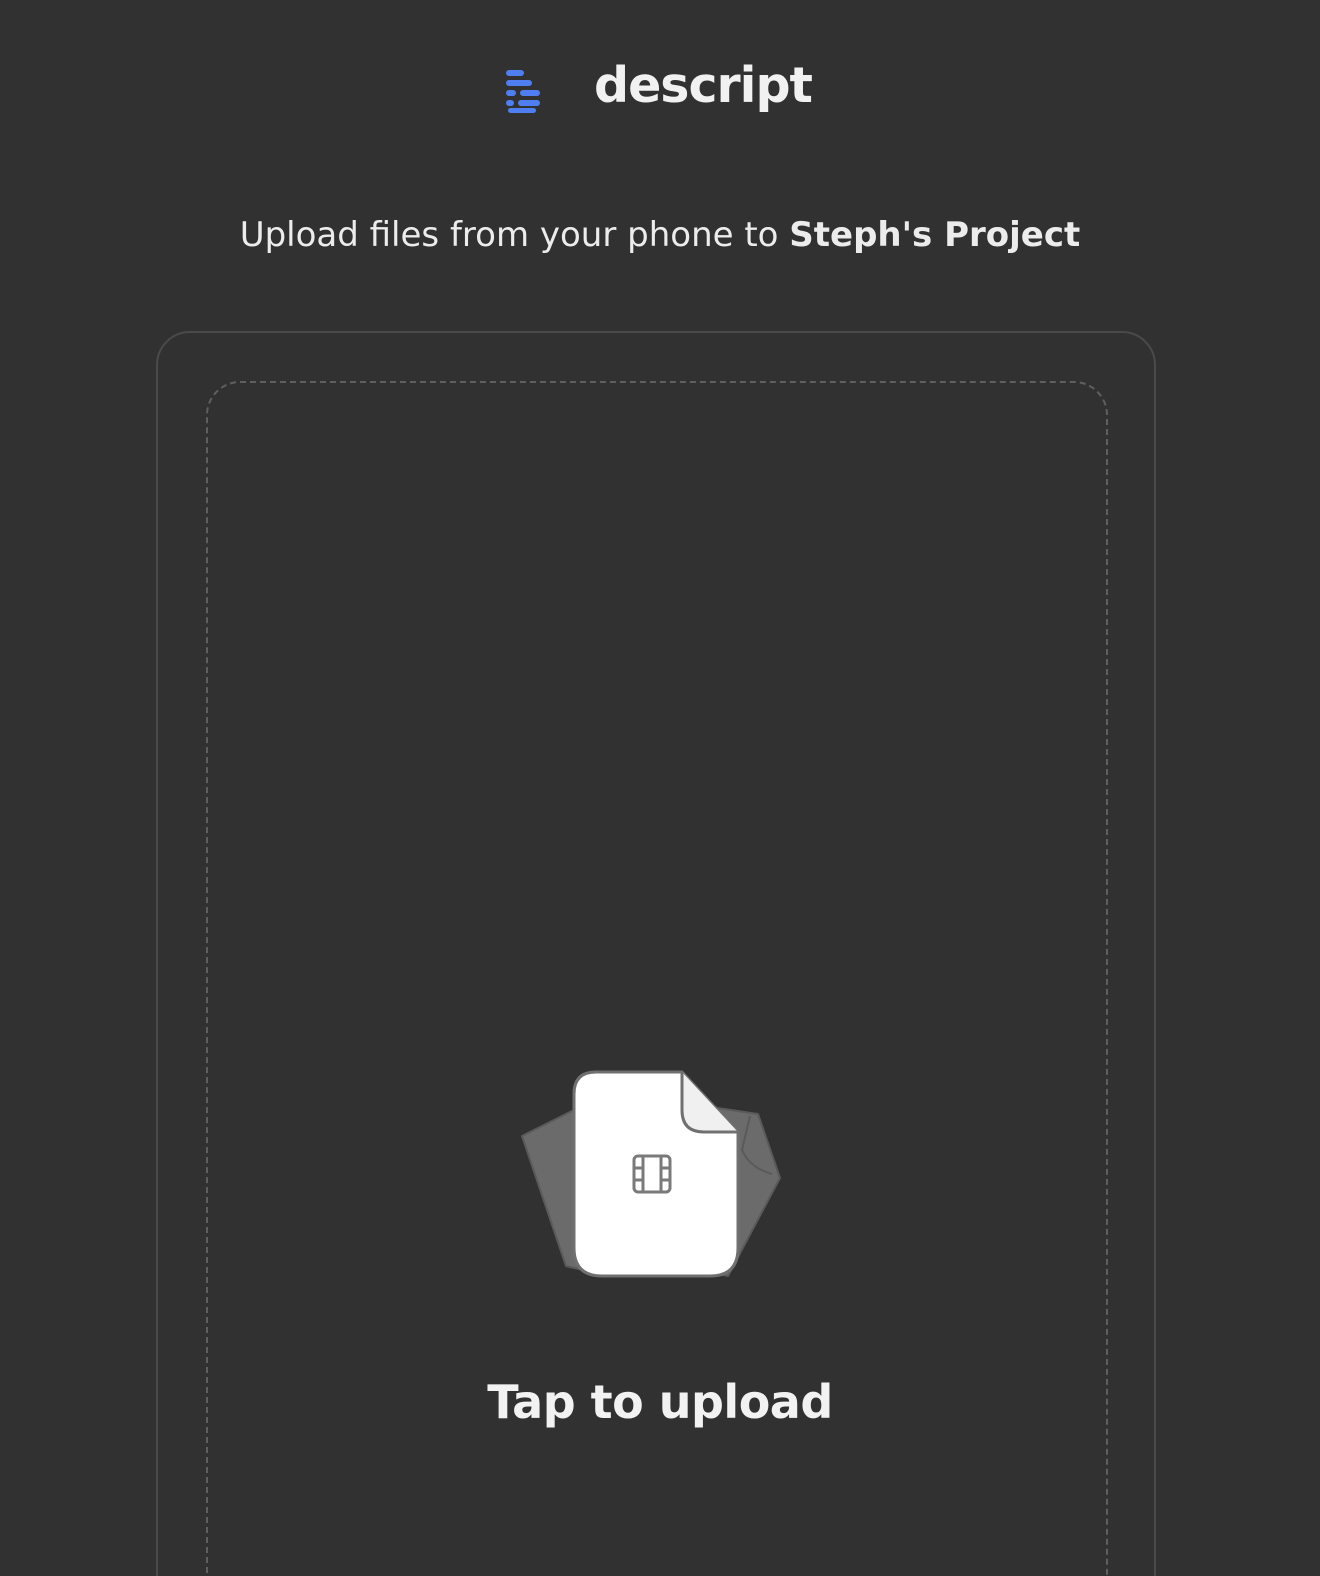 The width and height of the screenshot is (1320, 1576). What do you see at coordinates (656, 1174) in the screenshot?
I see `front-file` at bounding box center [656, 1174].